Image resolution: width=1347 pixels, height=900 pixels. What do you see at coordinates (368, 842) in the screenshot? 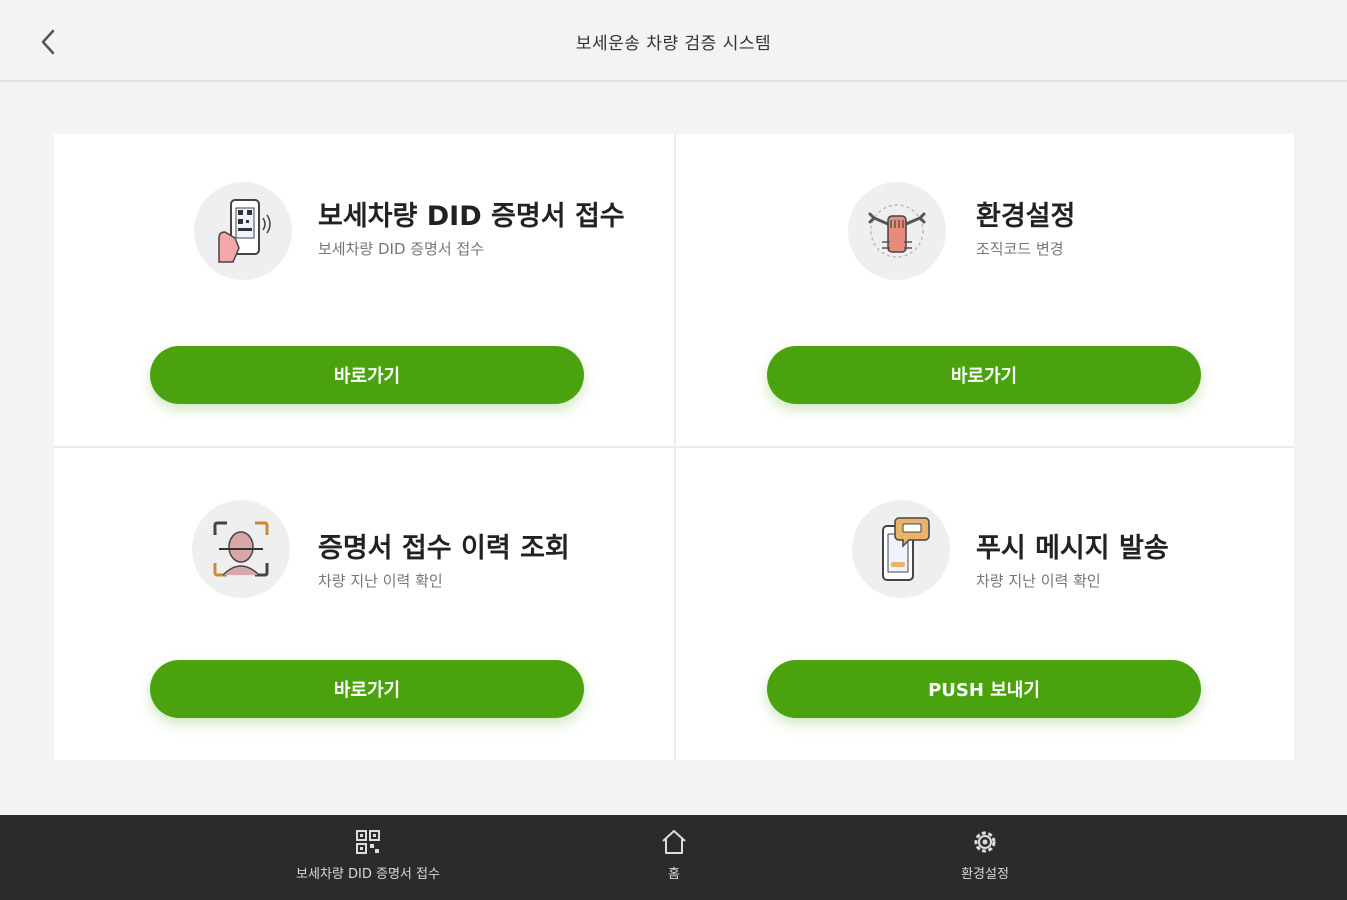
I see `qr-code-icon` at bounding box center [368, 842].